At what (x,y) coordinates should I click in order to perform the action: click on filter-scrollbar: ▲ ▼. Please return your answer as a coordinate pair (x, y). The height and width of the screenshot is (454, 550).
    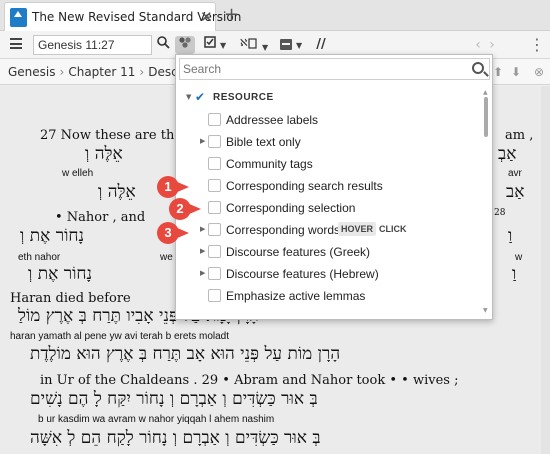
    Looking at the image, I should click on (486, 203).